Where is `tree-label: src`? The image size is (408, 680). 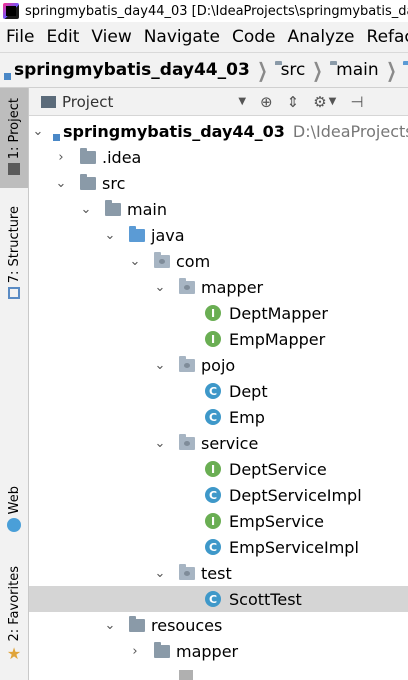 tree-label: src is located at coordinates (114, 183).